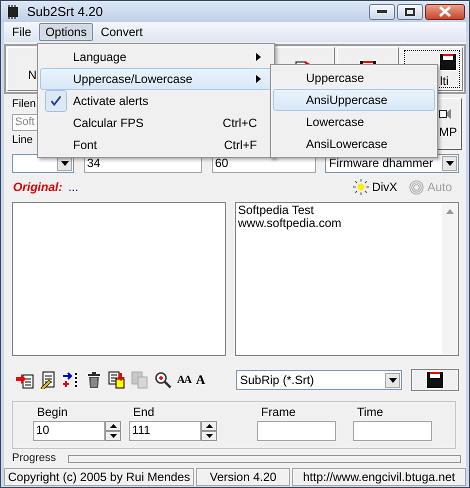 The image size is (470, 488). I want to click on speaker-icon, so click(445, 114).